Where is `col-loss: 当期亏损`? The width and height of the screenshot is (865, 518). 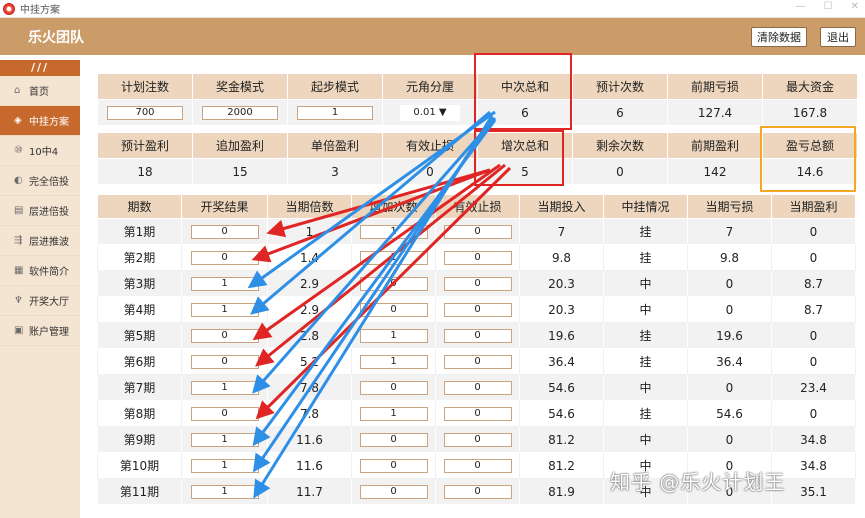
col-loss: 当期亏损 is located at coordinates (729, 206).